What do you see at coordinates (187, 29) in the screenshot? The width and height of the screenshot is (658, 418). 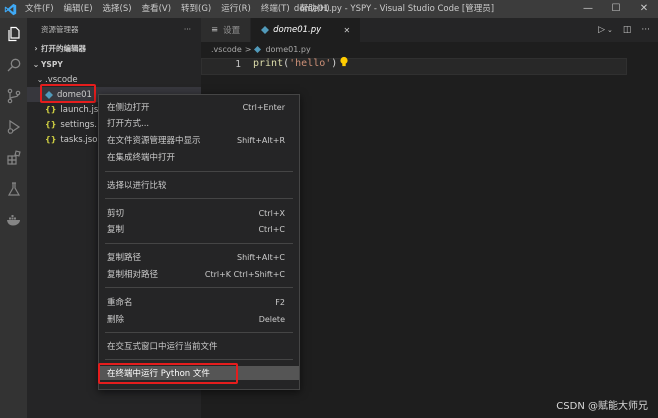 I see `more-actions-button: ···` at bounding box center [187, 29].